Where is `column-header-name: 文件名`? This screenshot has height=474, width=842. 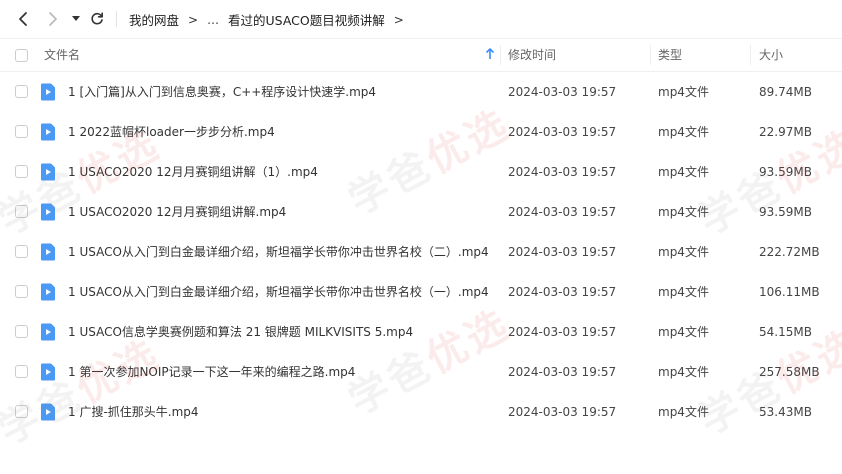 column-header-name: 文件名 is located at coordinates (62, 55).